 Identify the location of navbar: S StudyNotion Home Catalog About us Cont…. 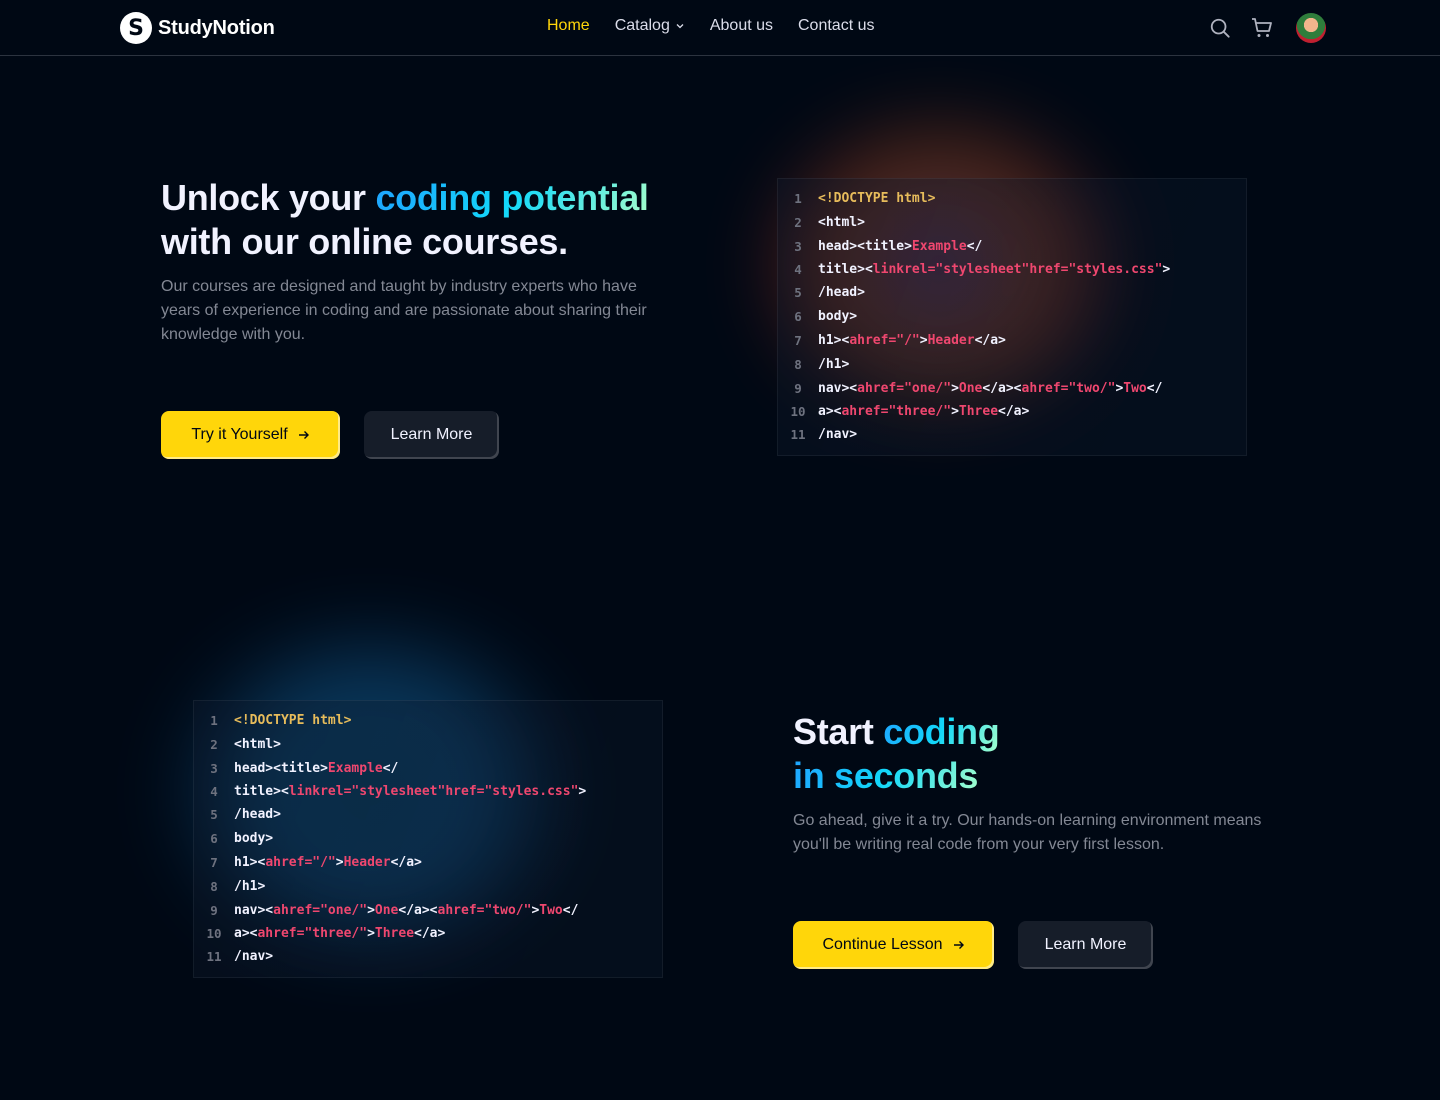
(720, 28).